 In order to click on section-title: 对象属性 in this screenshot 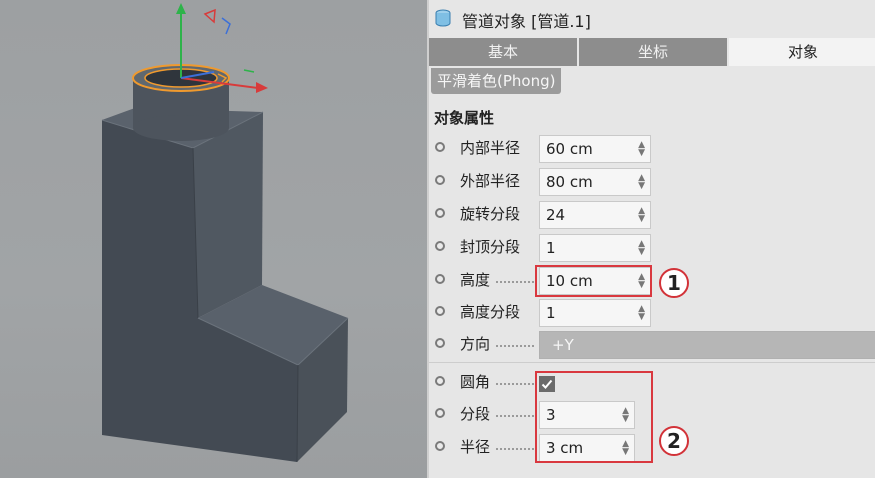, I will do `click(464, 118)`.